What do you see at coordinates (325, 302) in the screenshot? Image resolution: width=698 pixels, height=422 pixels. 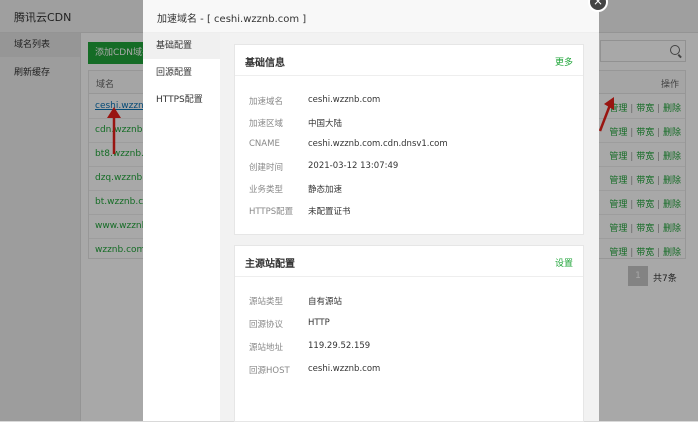 I see `info-value: 自有源站` at bounding box center [325, 302].